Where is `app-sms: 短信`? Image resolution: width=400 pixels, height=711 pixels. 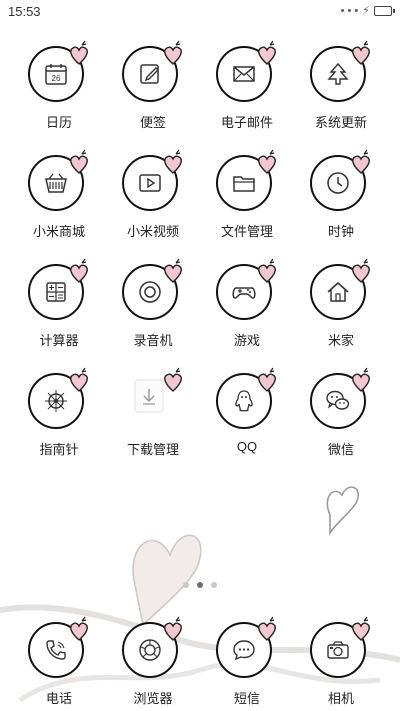 app-sms: 短信 is located at coordinates (247, 661).